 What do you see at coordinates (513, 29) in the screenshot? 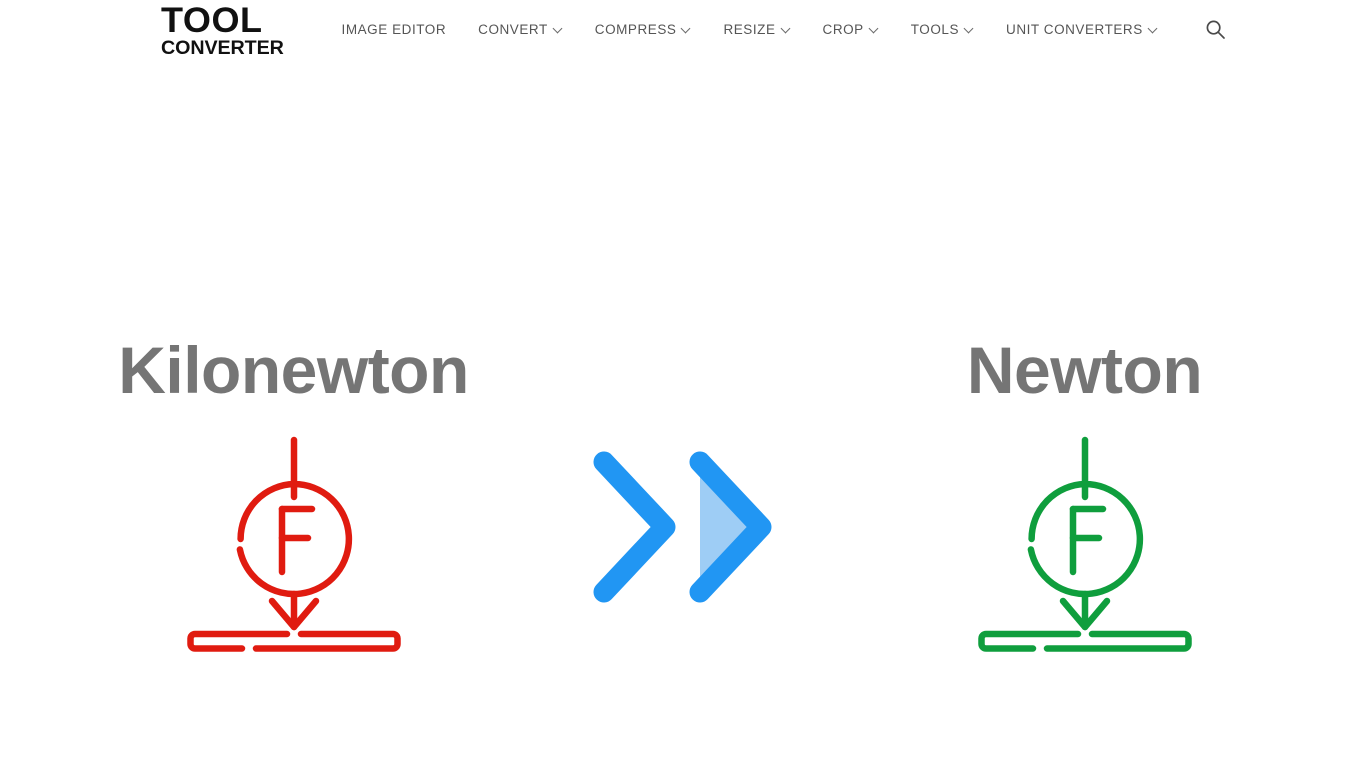
I see `nav-label: CONVERT` at bounding box center [513, 29].